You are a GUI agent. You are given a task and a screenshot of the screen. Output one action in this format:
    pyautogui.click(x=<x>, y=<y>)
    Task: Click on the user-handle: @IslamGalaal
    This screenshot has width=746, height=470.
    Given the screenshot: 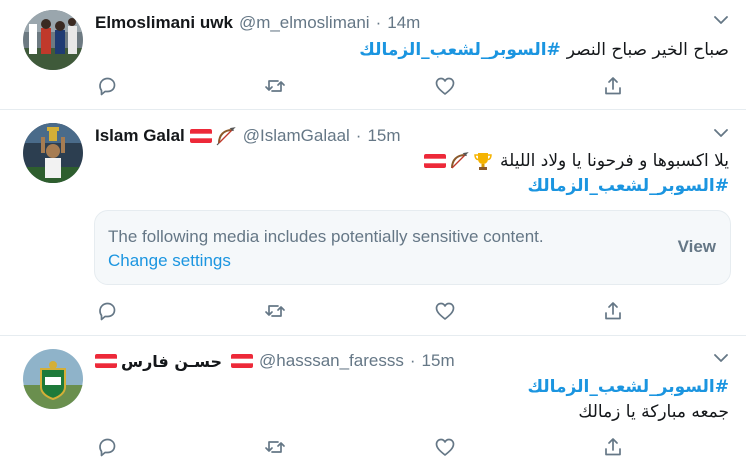 What is the action you would take?
    pyautogui.click(x=296, y=136)
    